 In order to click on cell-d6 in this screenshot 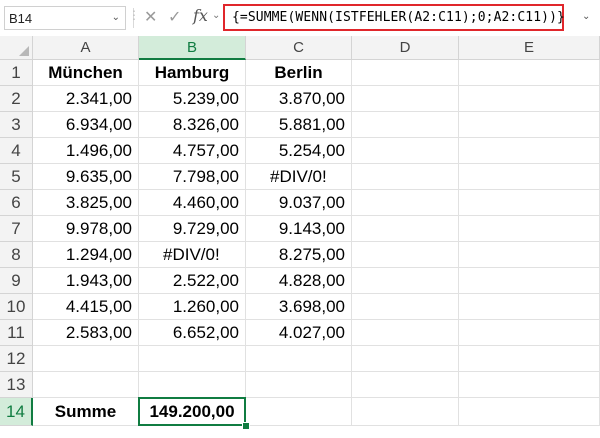, I will do `click(405, 203)`.